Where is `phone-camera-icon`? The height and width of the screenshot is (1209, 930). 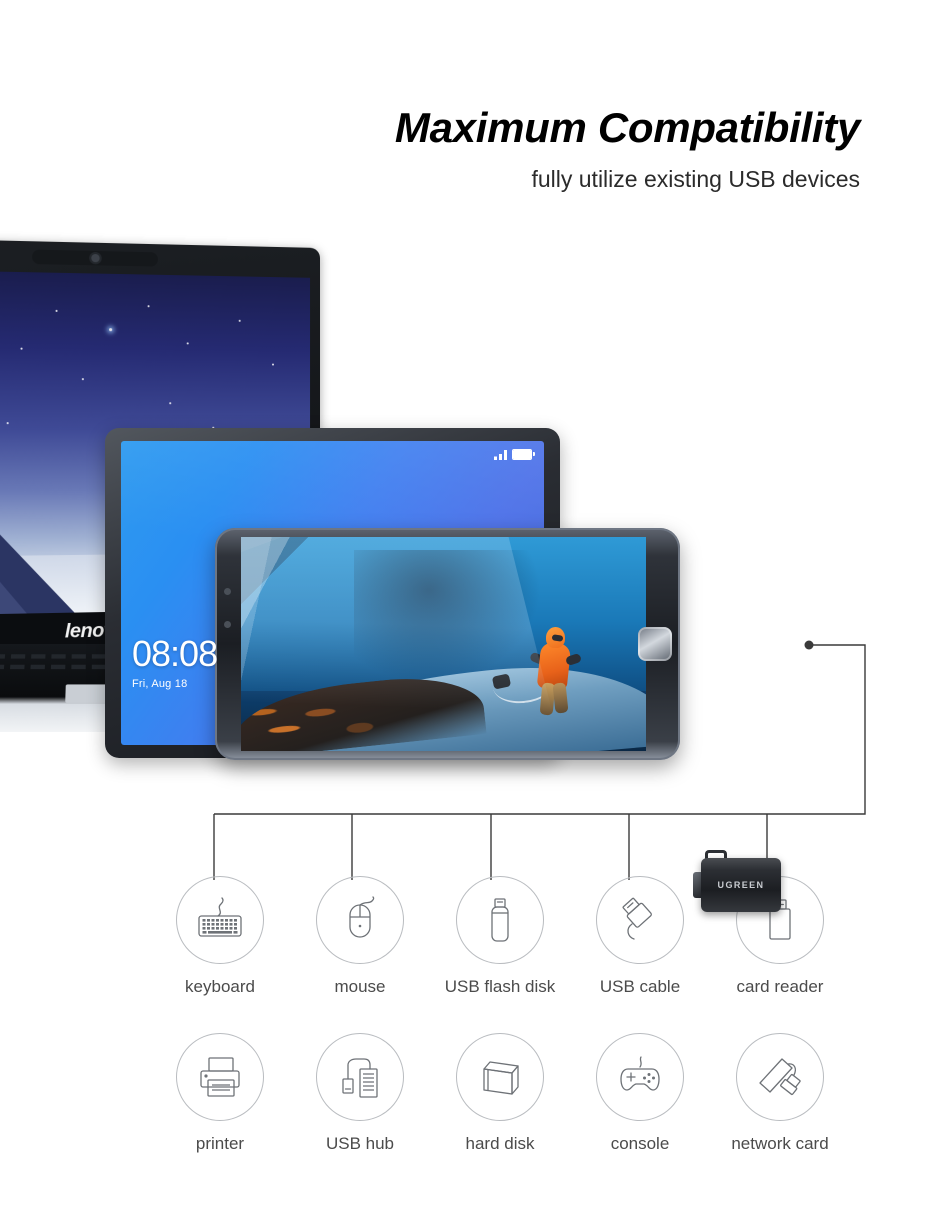
phone-camera-icon is located at coordinates (227, 624).